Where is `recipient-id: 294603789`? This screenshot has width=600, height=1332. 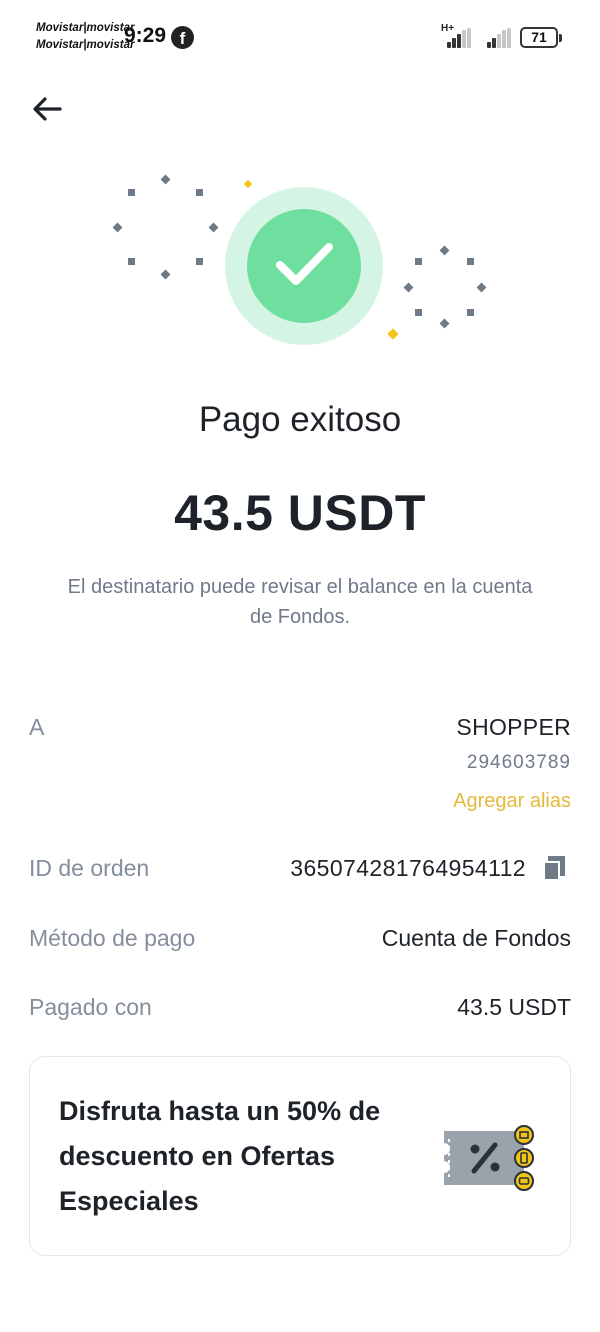
recipient-id: 294603789 is located at coordinates (518, 762).